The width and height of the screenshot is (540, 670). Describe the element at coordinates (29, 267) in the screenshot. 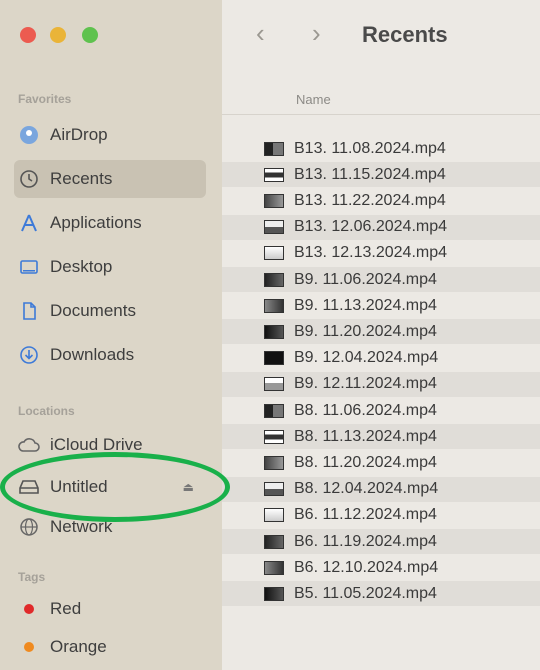

I see `desktop-icon` at that location.